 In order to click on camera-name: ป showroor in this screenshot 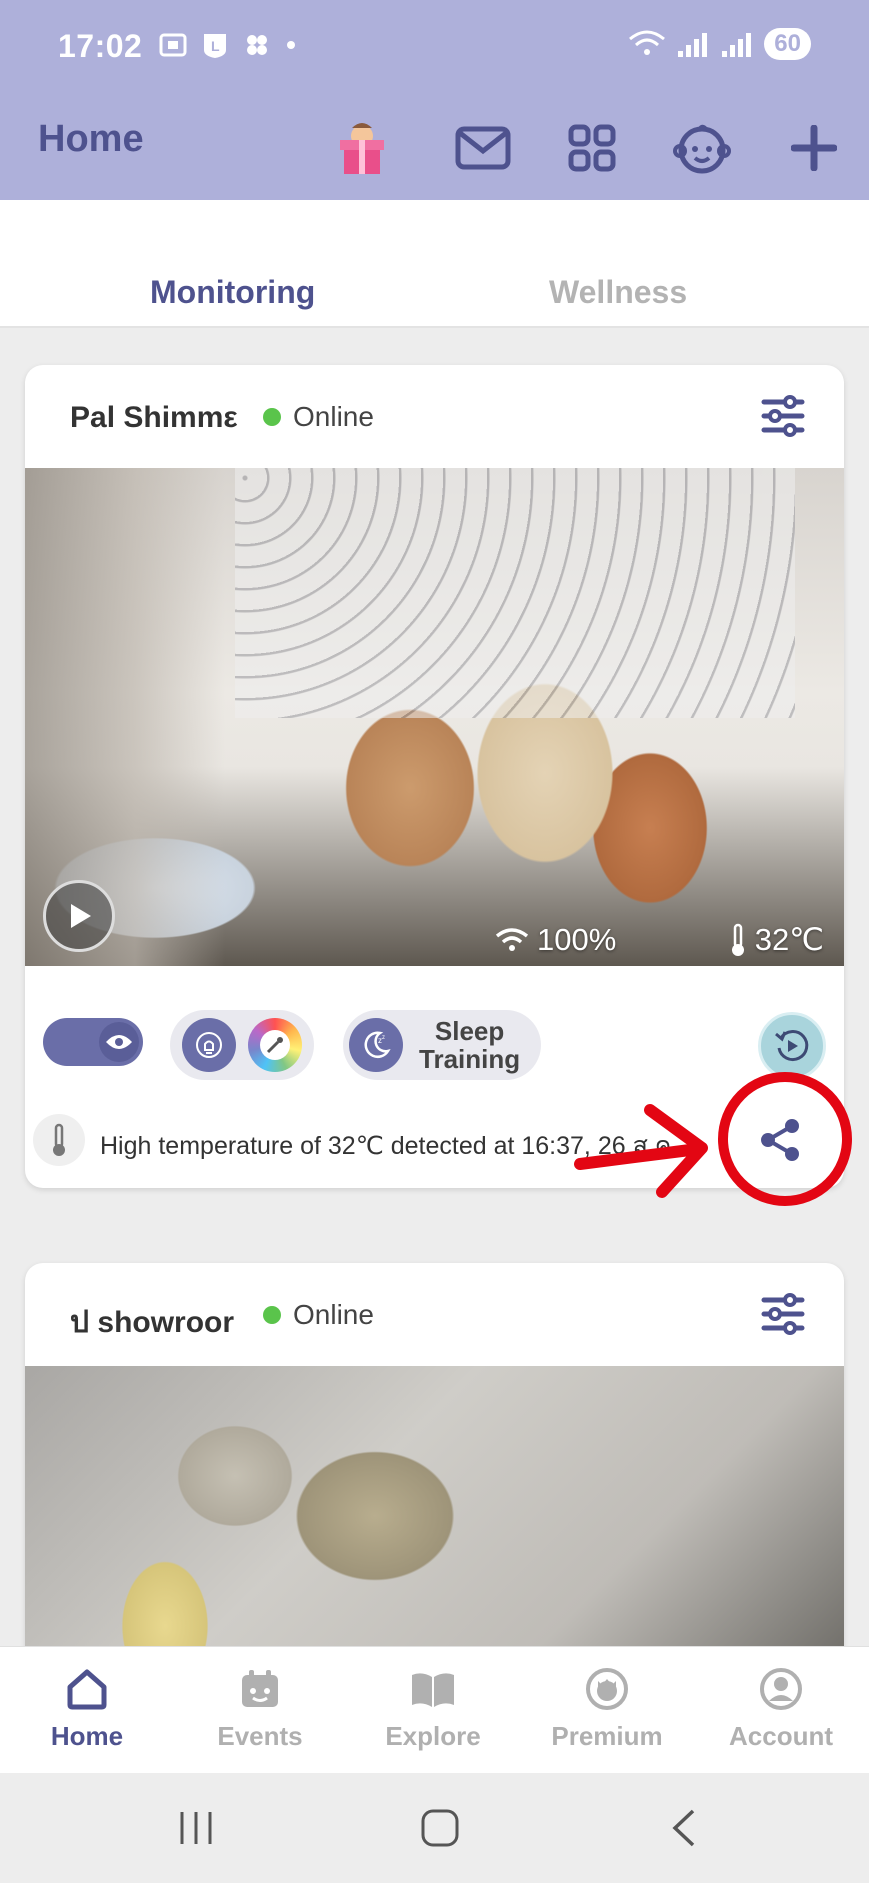, I will do `click(160, 1322)`.